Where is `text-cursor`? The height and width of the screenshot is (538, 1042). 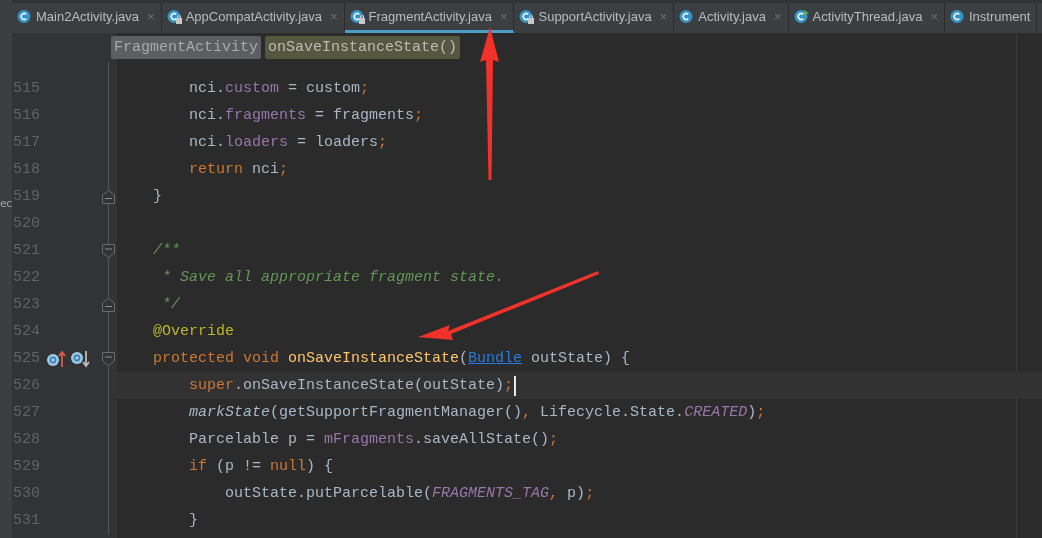
text-cursor is located at coordinates (515, 385).